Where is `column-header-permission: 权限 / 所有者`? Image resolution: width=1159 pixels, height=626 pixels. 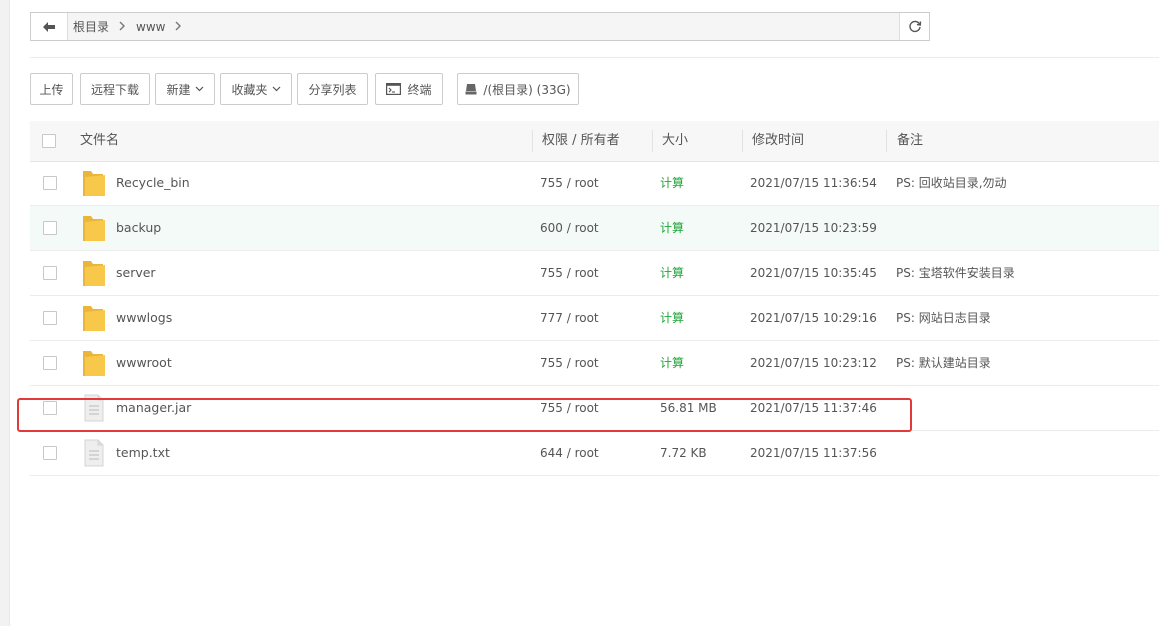 column-header-permission: 权限 / 所有者 is located at coordinates (581, 141).